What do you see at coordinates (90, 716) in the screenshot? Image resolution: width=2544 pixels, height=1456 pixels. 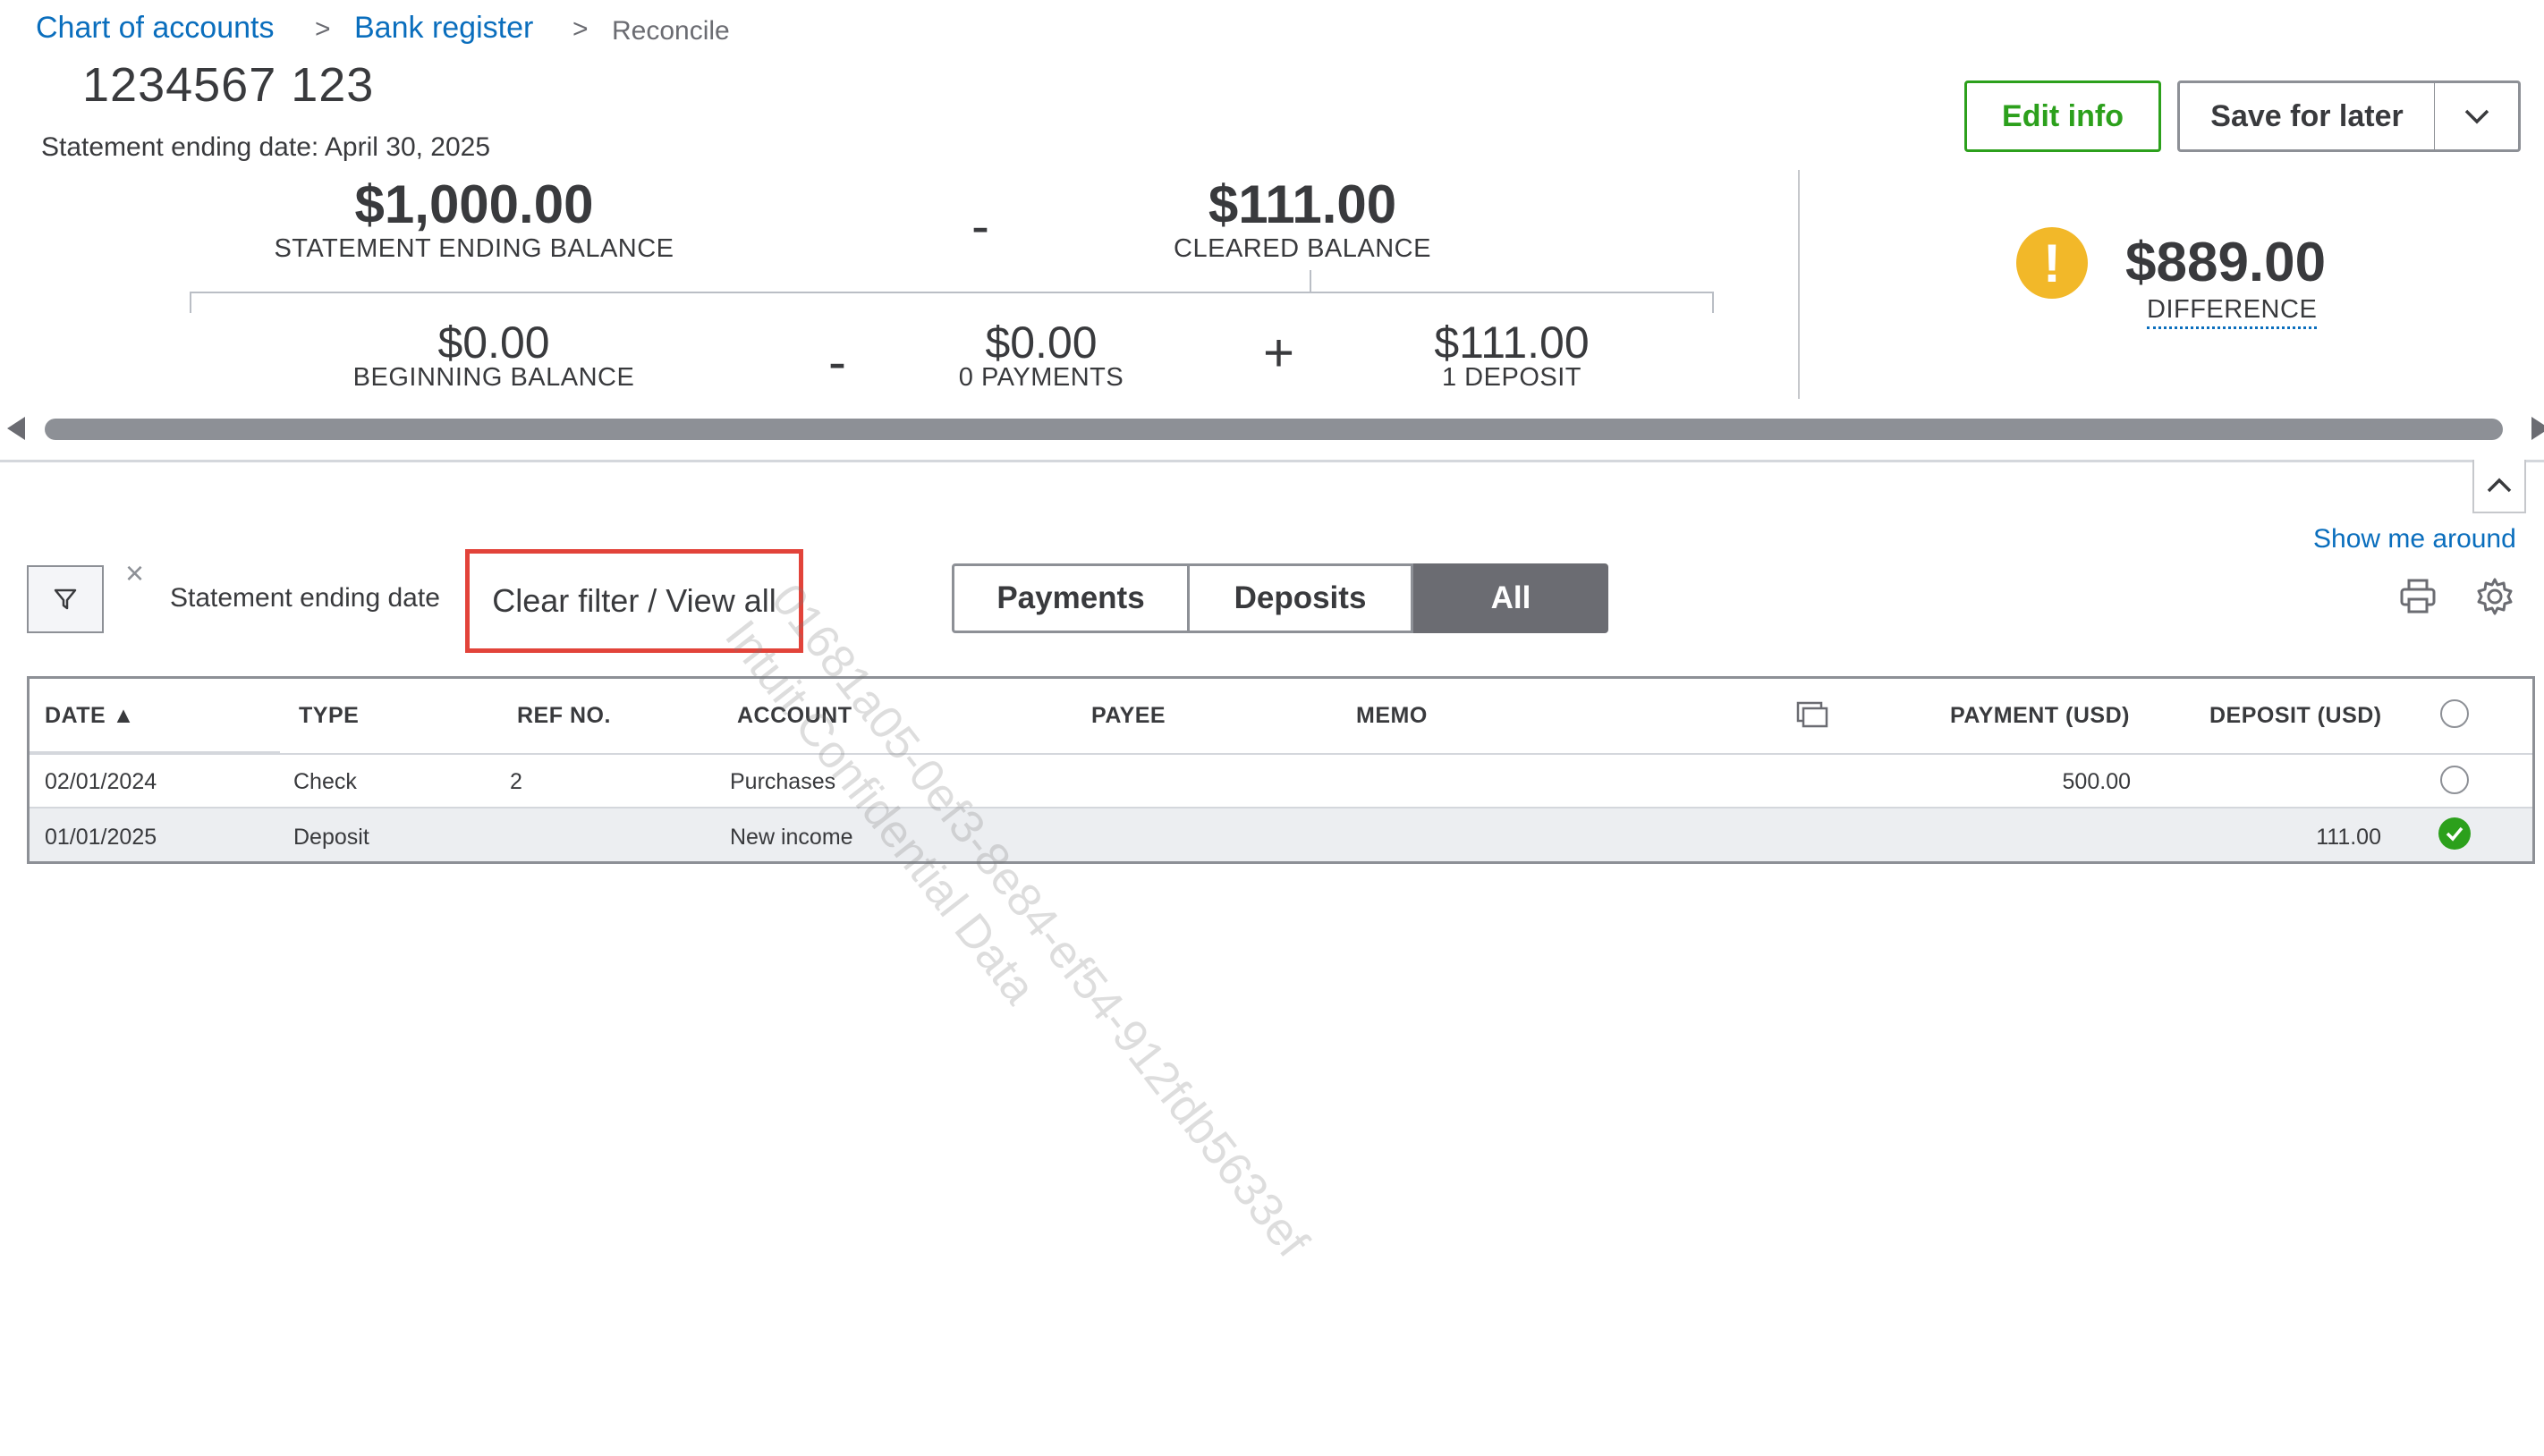 I see `column-header-date: DATE ▲` at bounding box center [90, 716].